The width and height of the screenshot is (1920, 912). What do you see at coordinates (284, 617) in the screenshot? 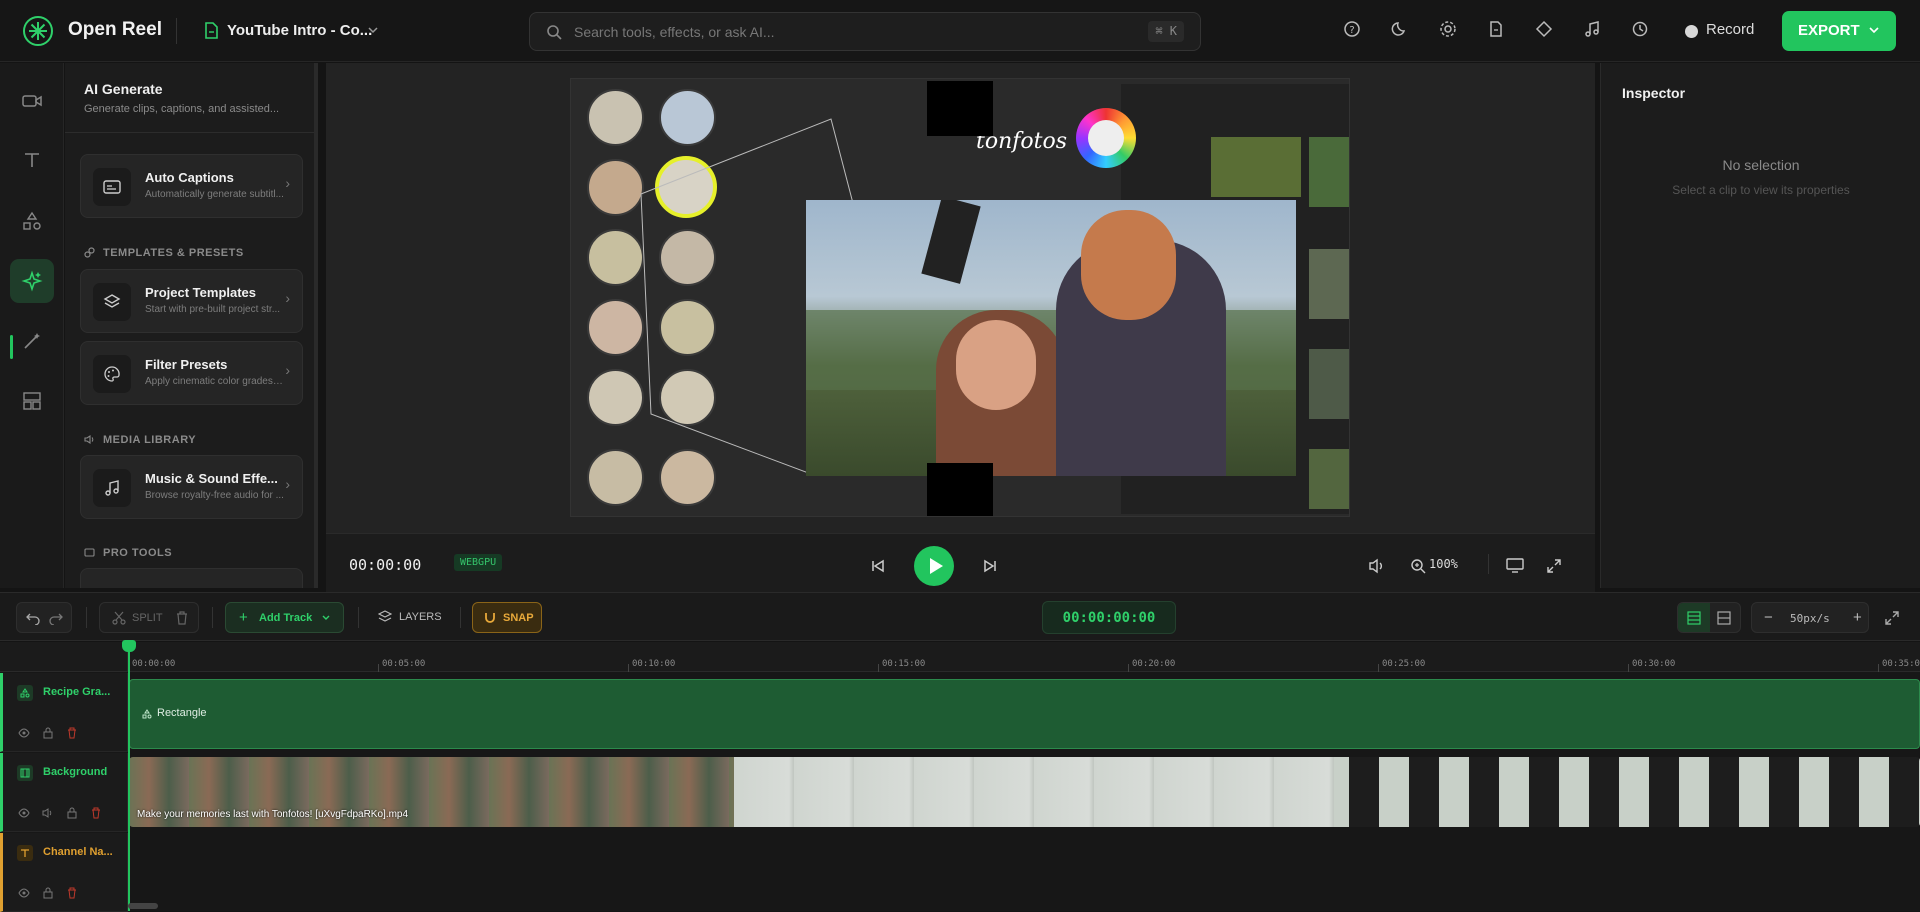
I see `add-track-button: + Add Track` at bounding box center [284, 617].